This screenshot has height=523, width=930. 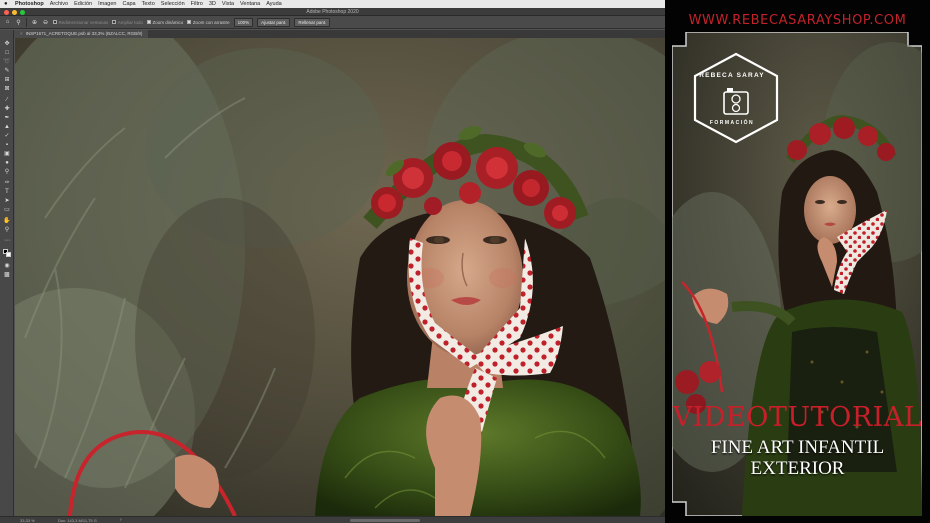 I want to click on zoom-in-icon: ⊕, so click(x=34, y=22).